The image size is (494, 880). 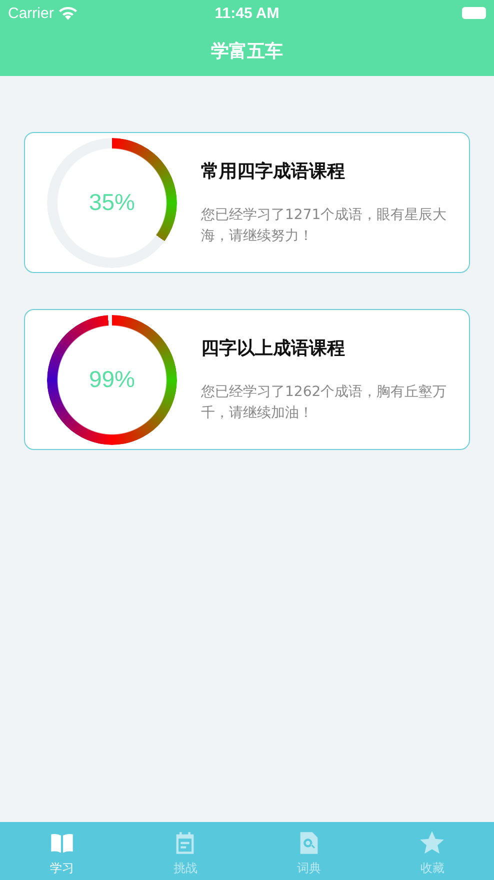 I want to click on course-card: 99% 四字以上成语课程 您已经学习了1262个成语，胸有丘壑万千，请继续加油！, so click(x=247, y=379).